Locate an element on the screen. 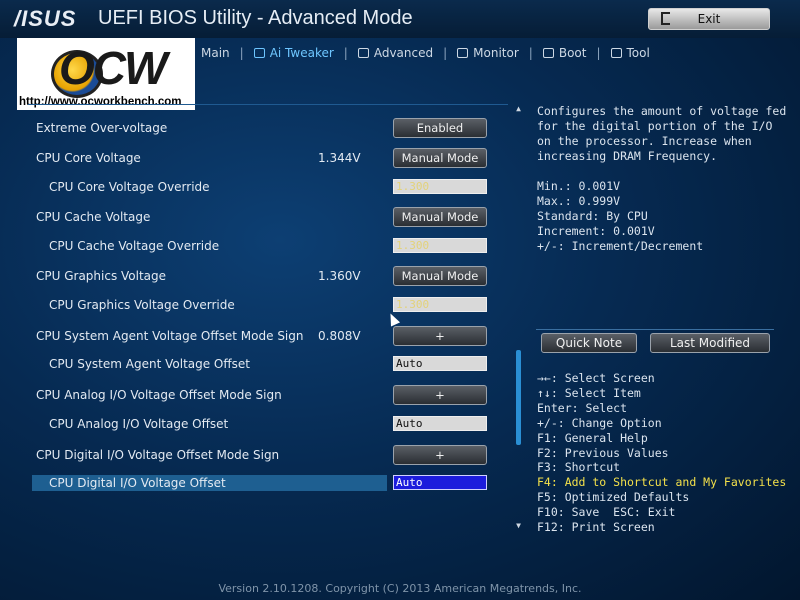  tweaker-icon is located at coordinates (259, 53).